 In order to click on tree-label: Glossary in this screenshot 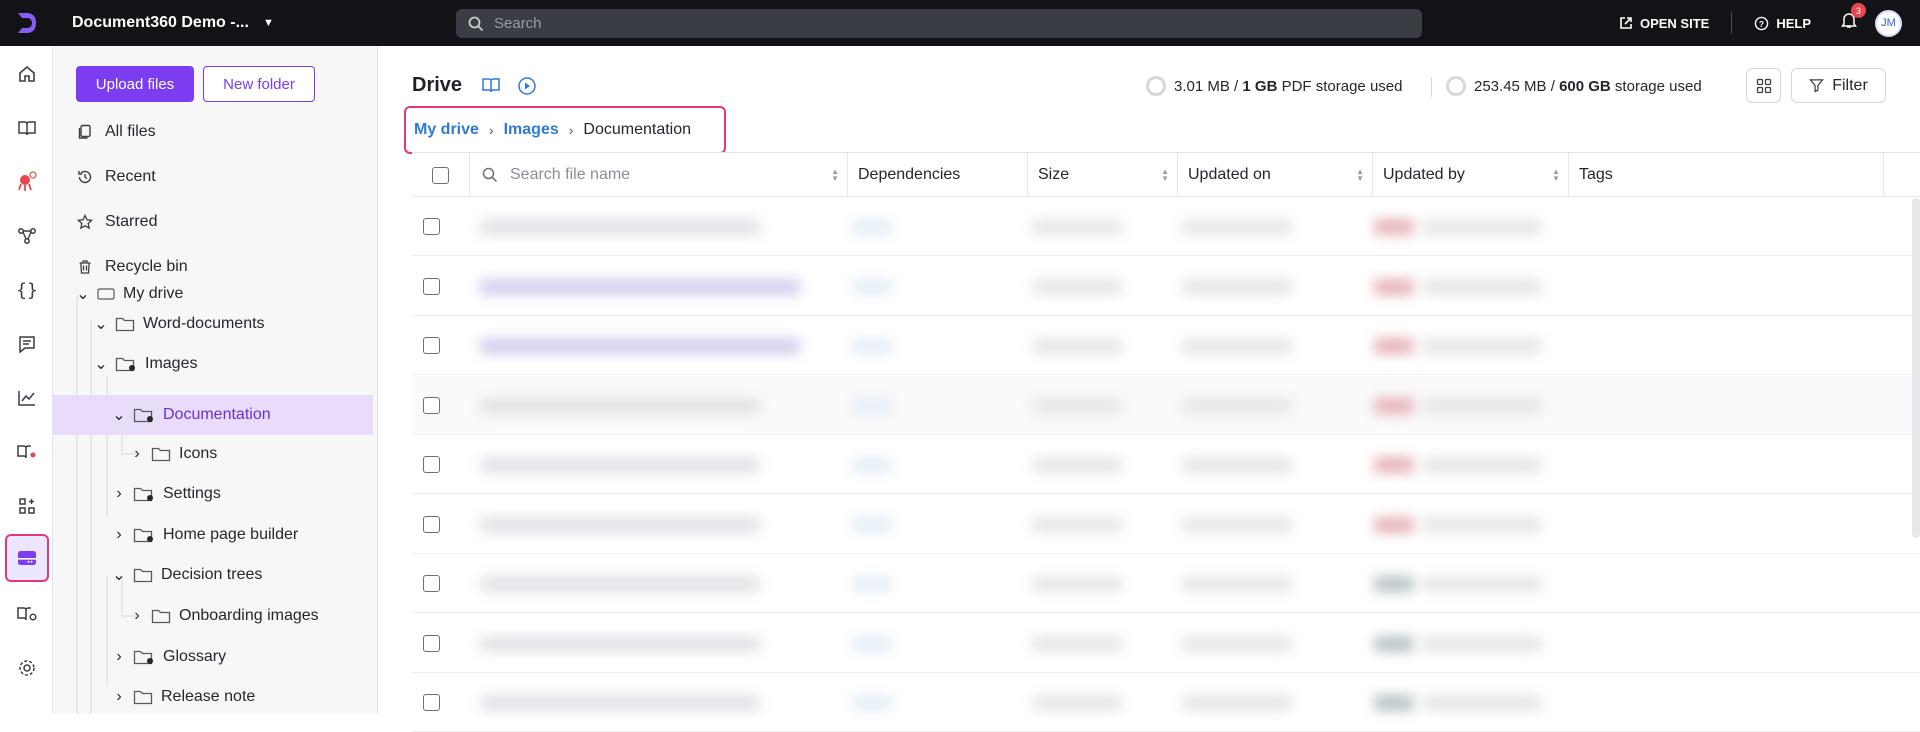, I will do `click(195, 656)`.